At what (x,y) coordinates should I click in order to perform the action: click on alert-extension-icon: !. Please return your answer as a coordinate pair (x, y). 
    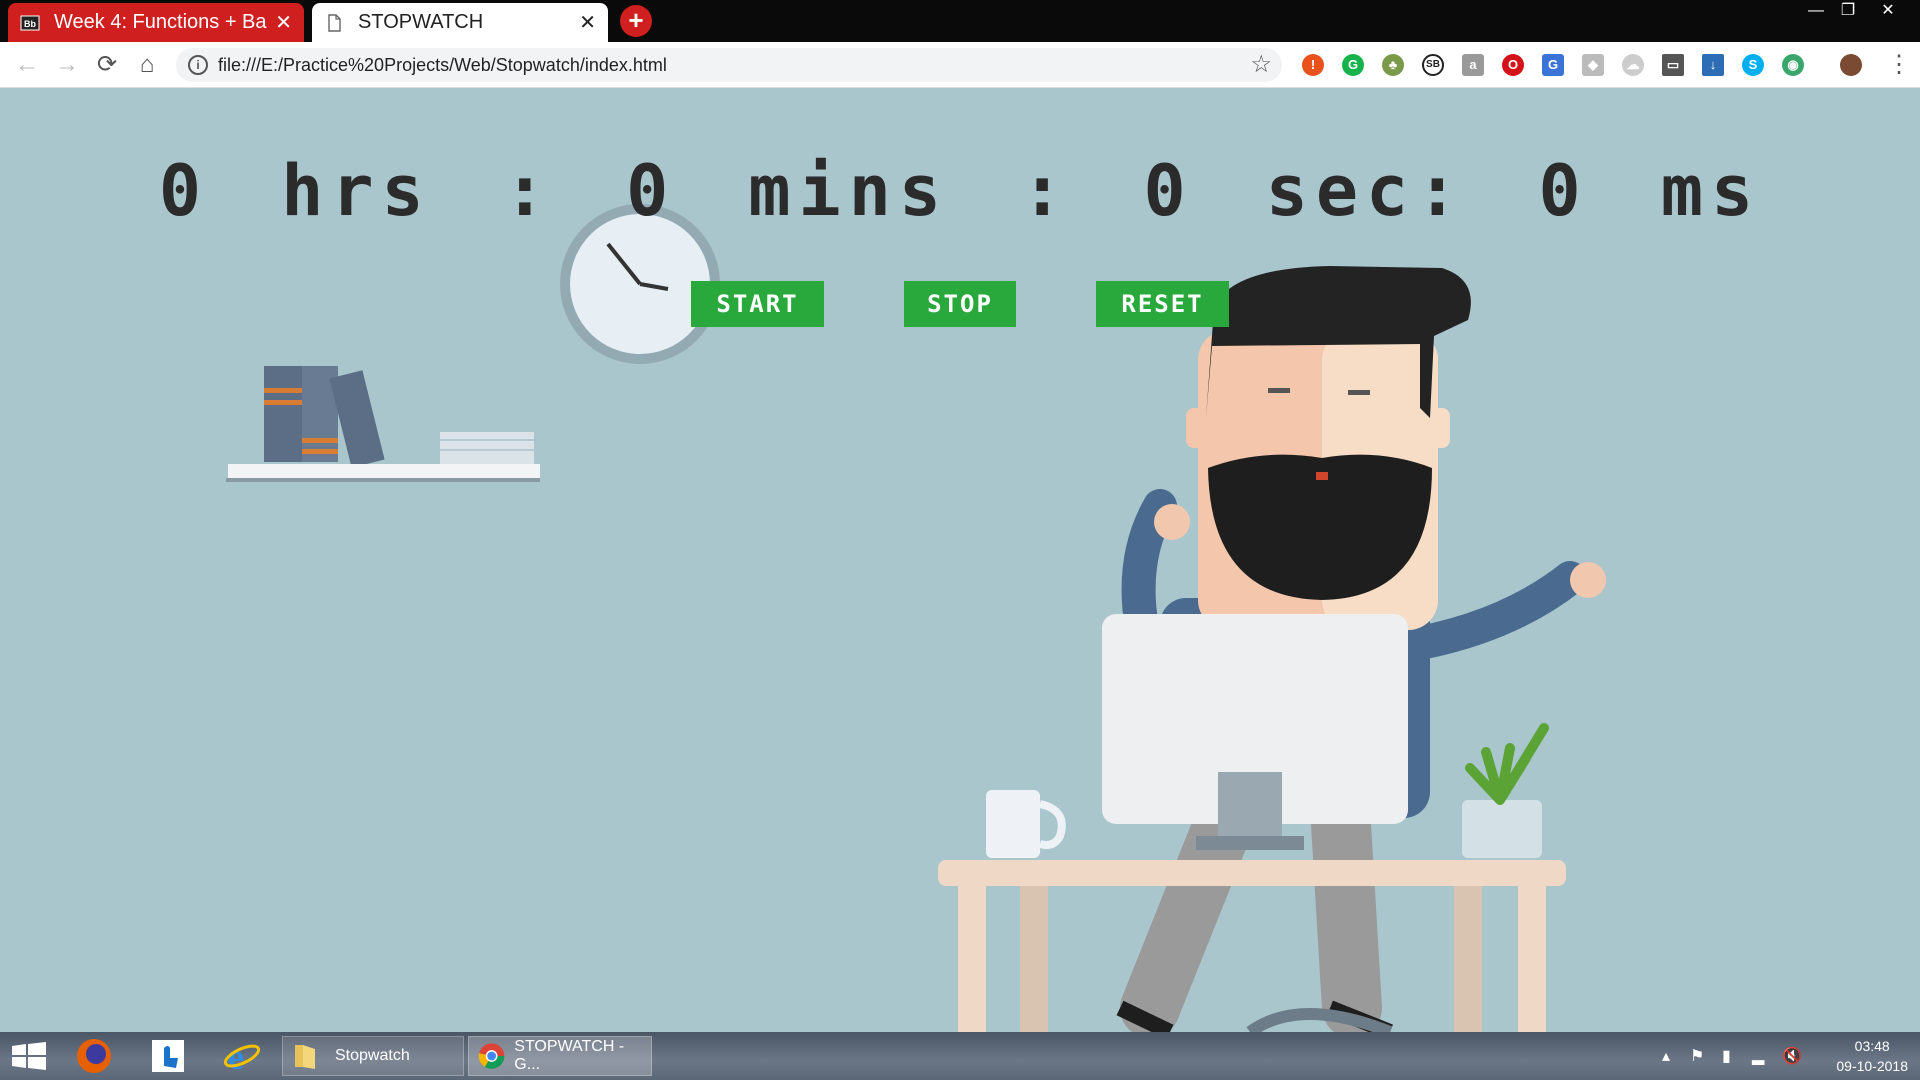
    Looking at the image, I should click on (1313, 65).